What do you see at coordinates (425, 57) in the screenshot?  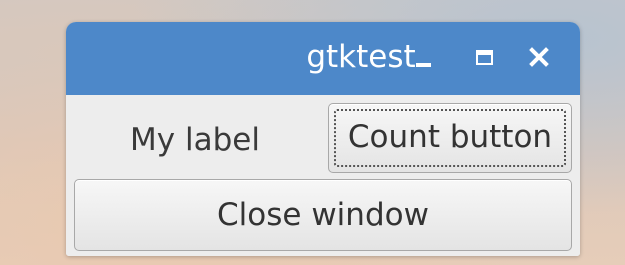 I see `minimize-button` at bounding box center [425, 57].